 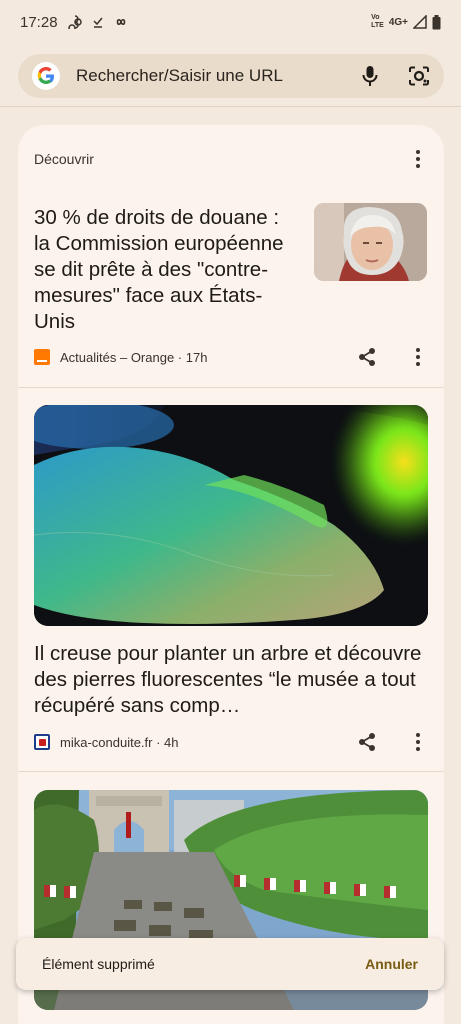 What do you see at coordinates (64, 159) in the screenshot?
I see `discover-title: Découvrir` at bounding box center [64, 159].